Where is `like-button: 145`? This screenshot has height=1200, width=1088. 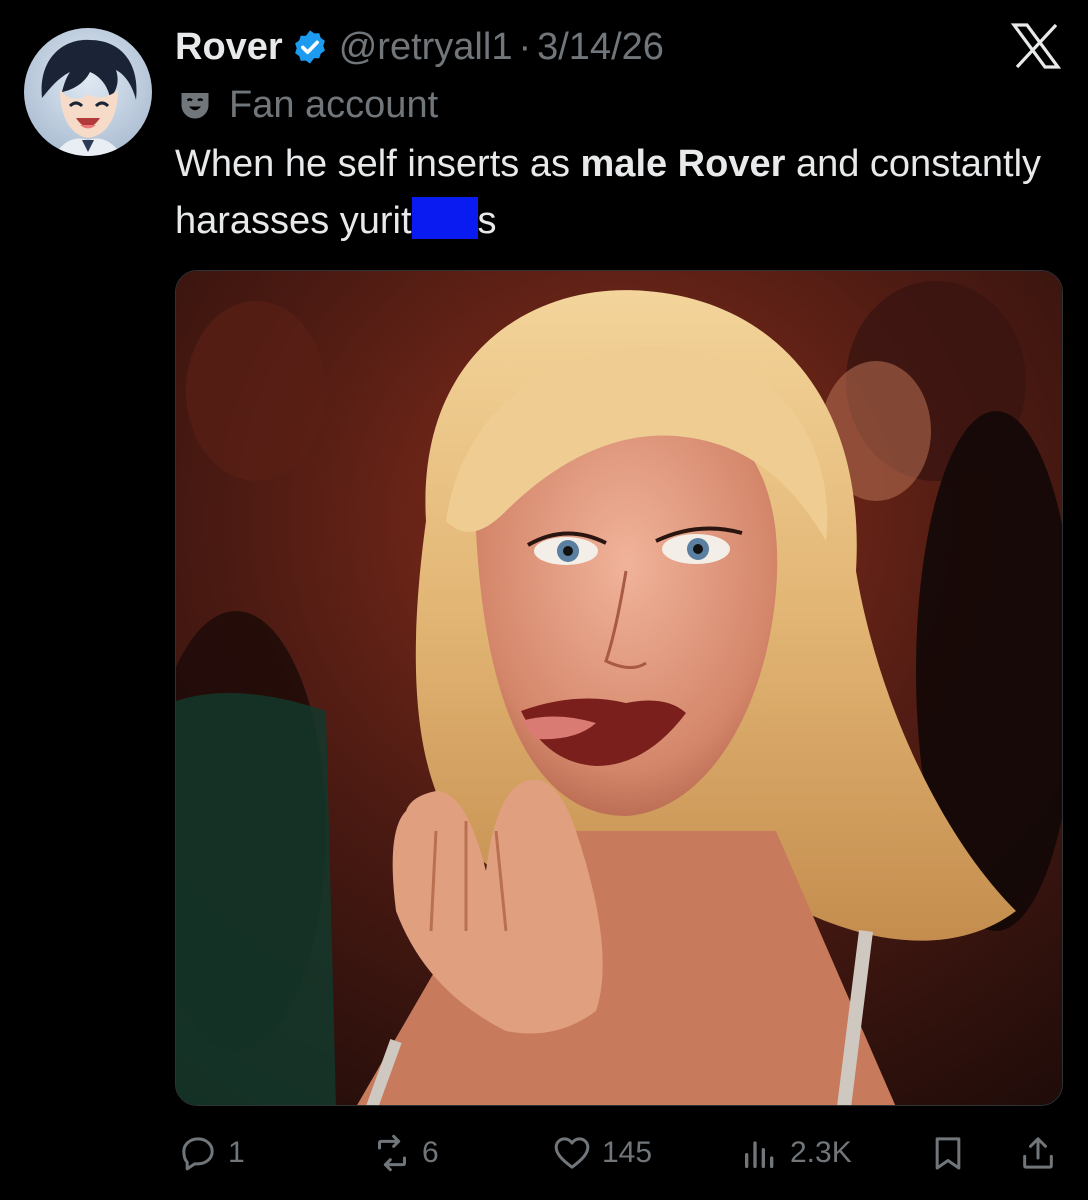 like-button: 145 is located at coordinates (602, 1153).